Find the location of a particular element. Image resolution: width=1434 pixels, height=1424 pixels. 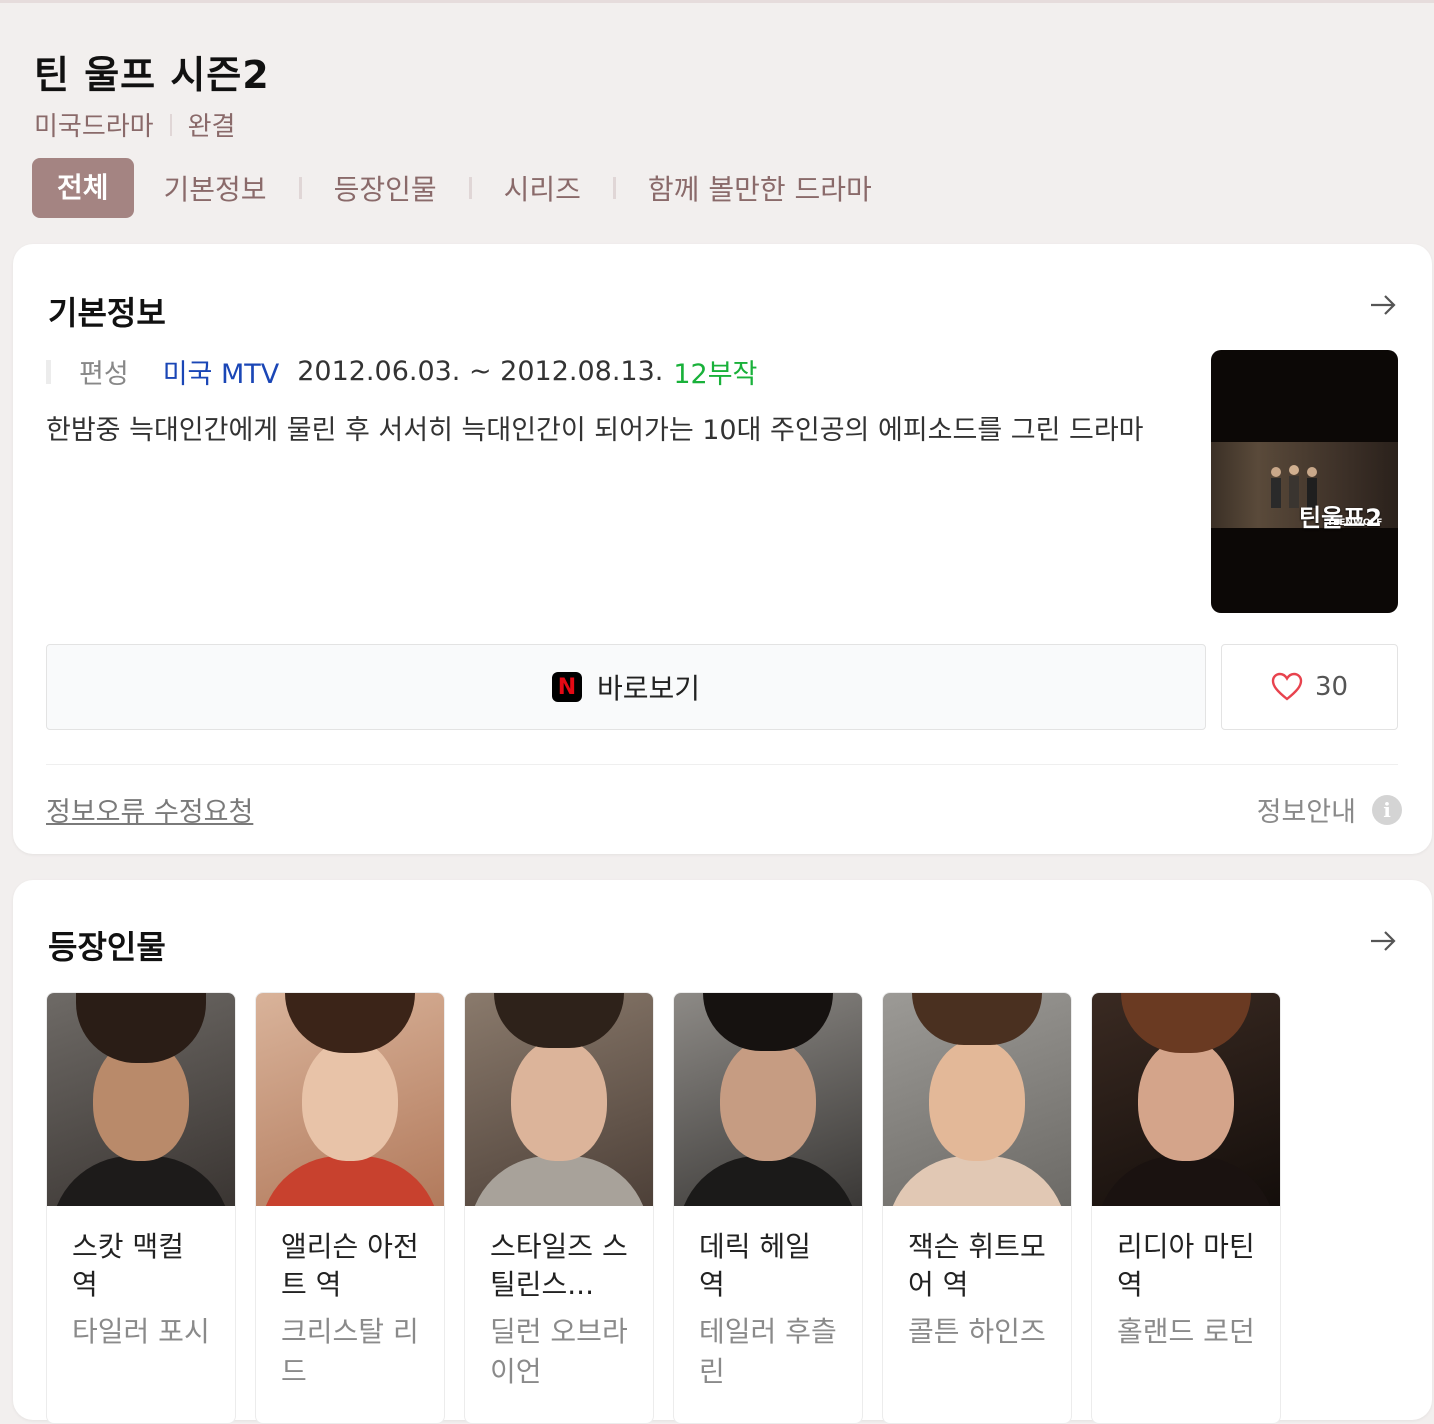

info-guide-button: 정보안내 i is located at coordinates (1329, 809).